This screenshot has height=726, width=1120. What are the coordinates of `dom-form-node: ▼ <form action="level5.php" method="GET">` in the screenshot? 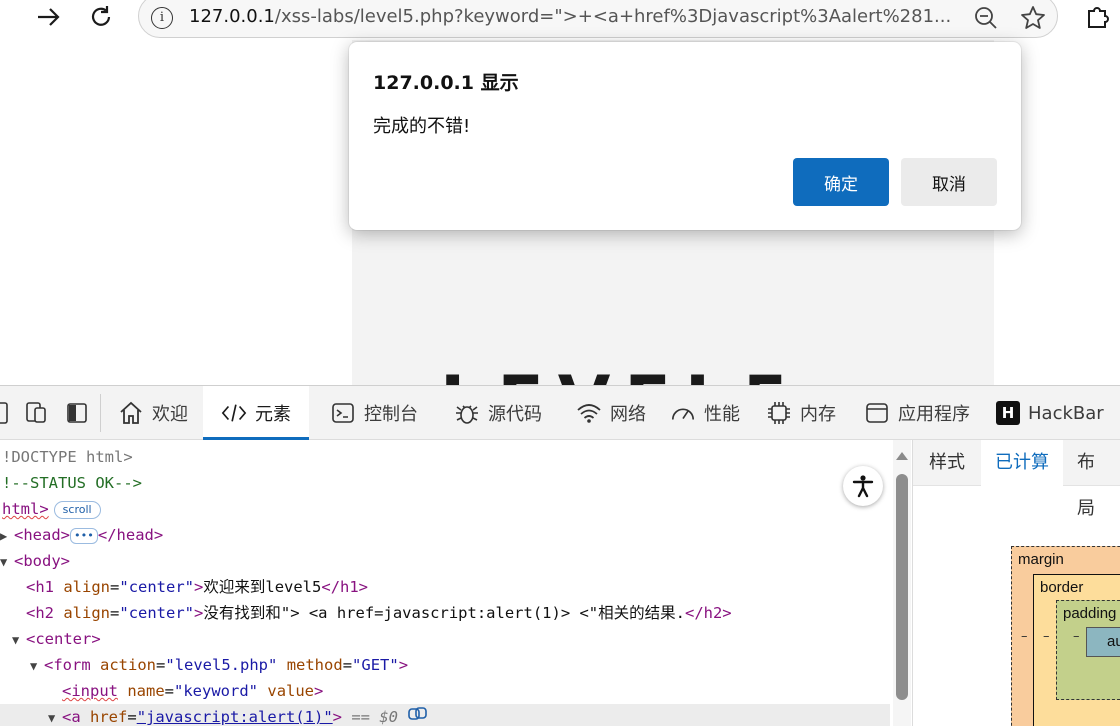 It's located at (219, 665).